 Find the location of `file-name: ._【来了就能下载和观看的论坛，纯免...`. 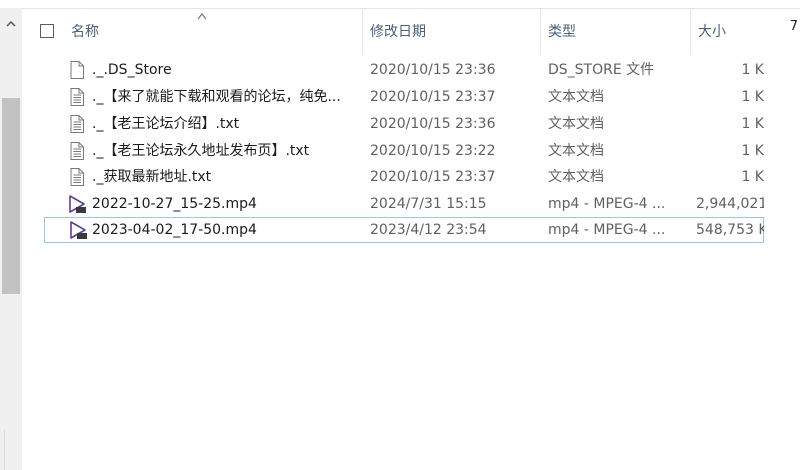

file-name: ._【来了就能下载和观看的论坛，纯免... is located at coordinates (216, 97).